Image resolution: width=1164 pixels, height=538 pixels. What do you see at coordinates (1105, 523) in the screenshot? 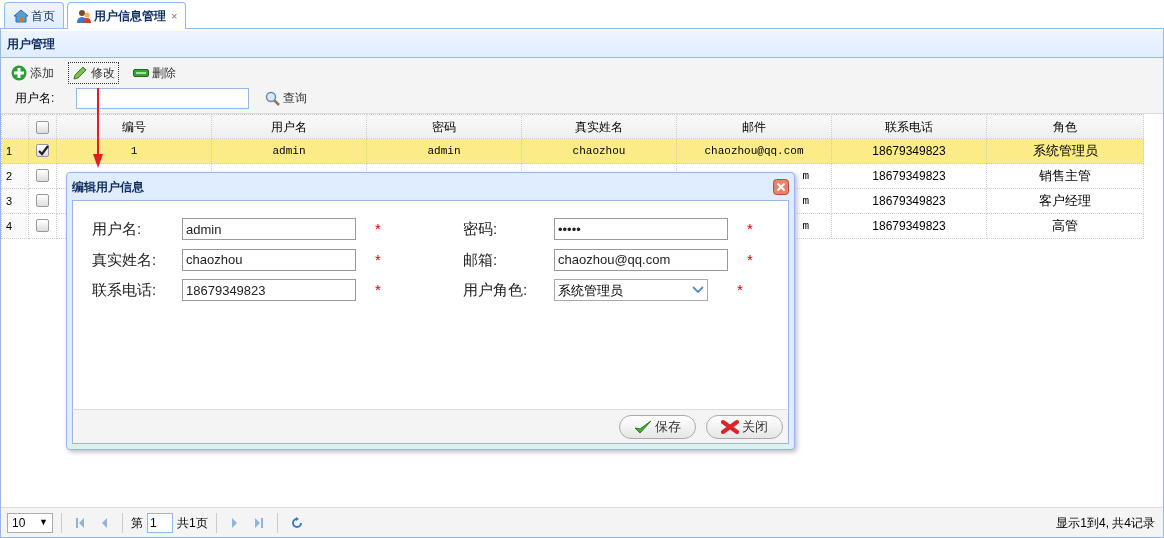
I see `page-summary: 显示1到4, 共4记录` at bounding box center [1105, 523].